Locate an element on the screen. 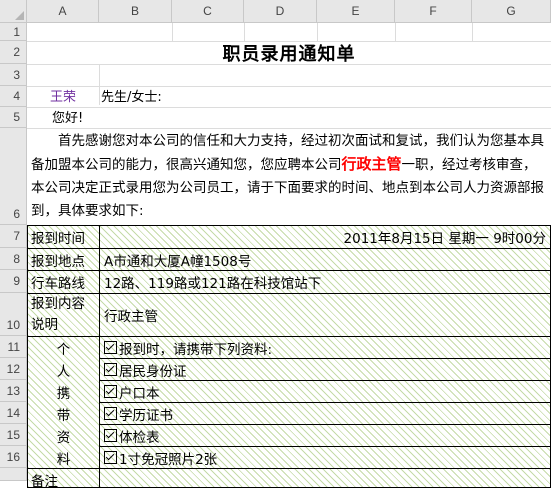 The height and width of the screenshot is (488, 551). document-item: 居民身份证 is located at coordinates (325, 369).